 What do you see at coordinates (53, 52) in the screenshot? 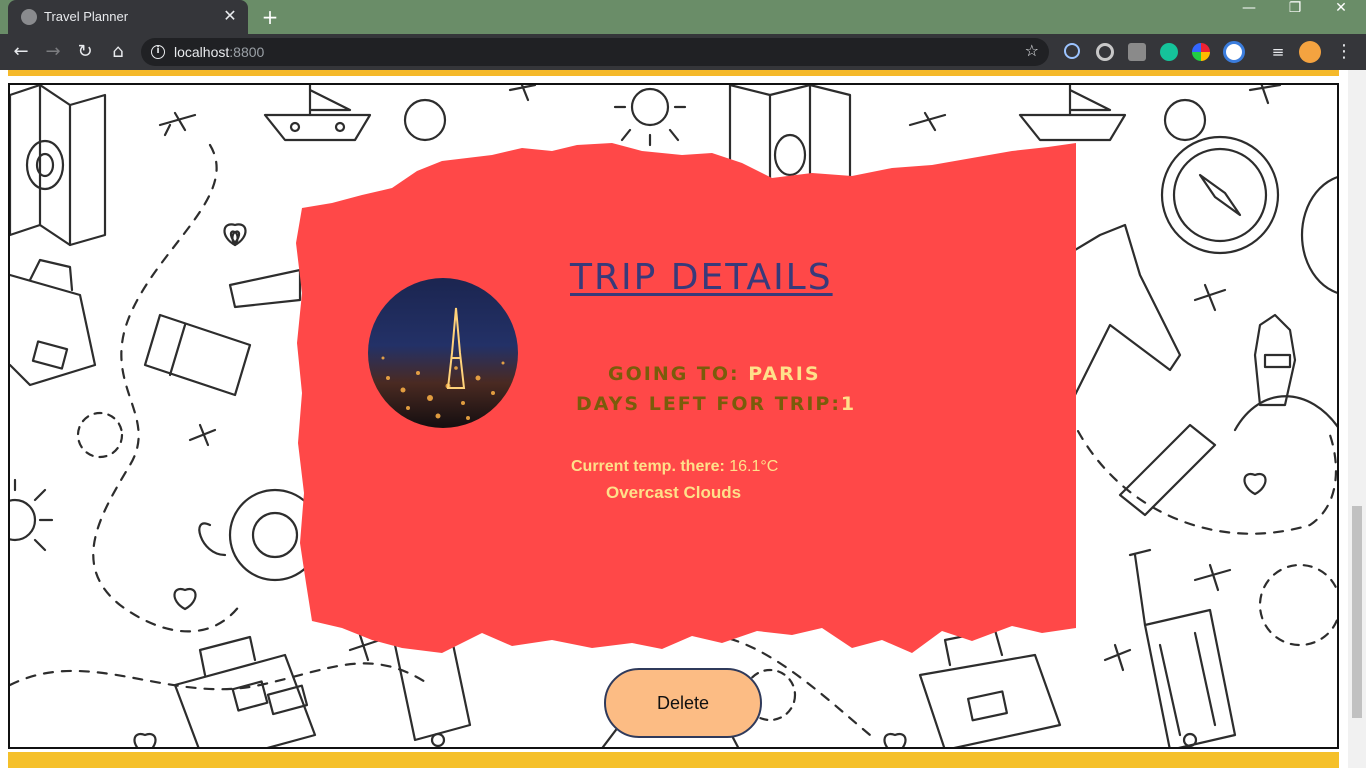
I see `forward-icon: →` at bounding box center [53, 52].